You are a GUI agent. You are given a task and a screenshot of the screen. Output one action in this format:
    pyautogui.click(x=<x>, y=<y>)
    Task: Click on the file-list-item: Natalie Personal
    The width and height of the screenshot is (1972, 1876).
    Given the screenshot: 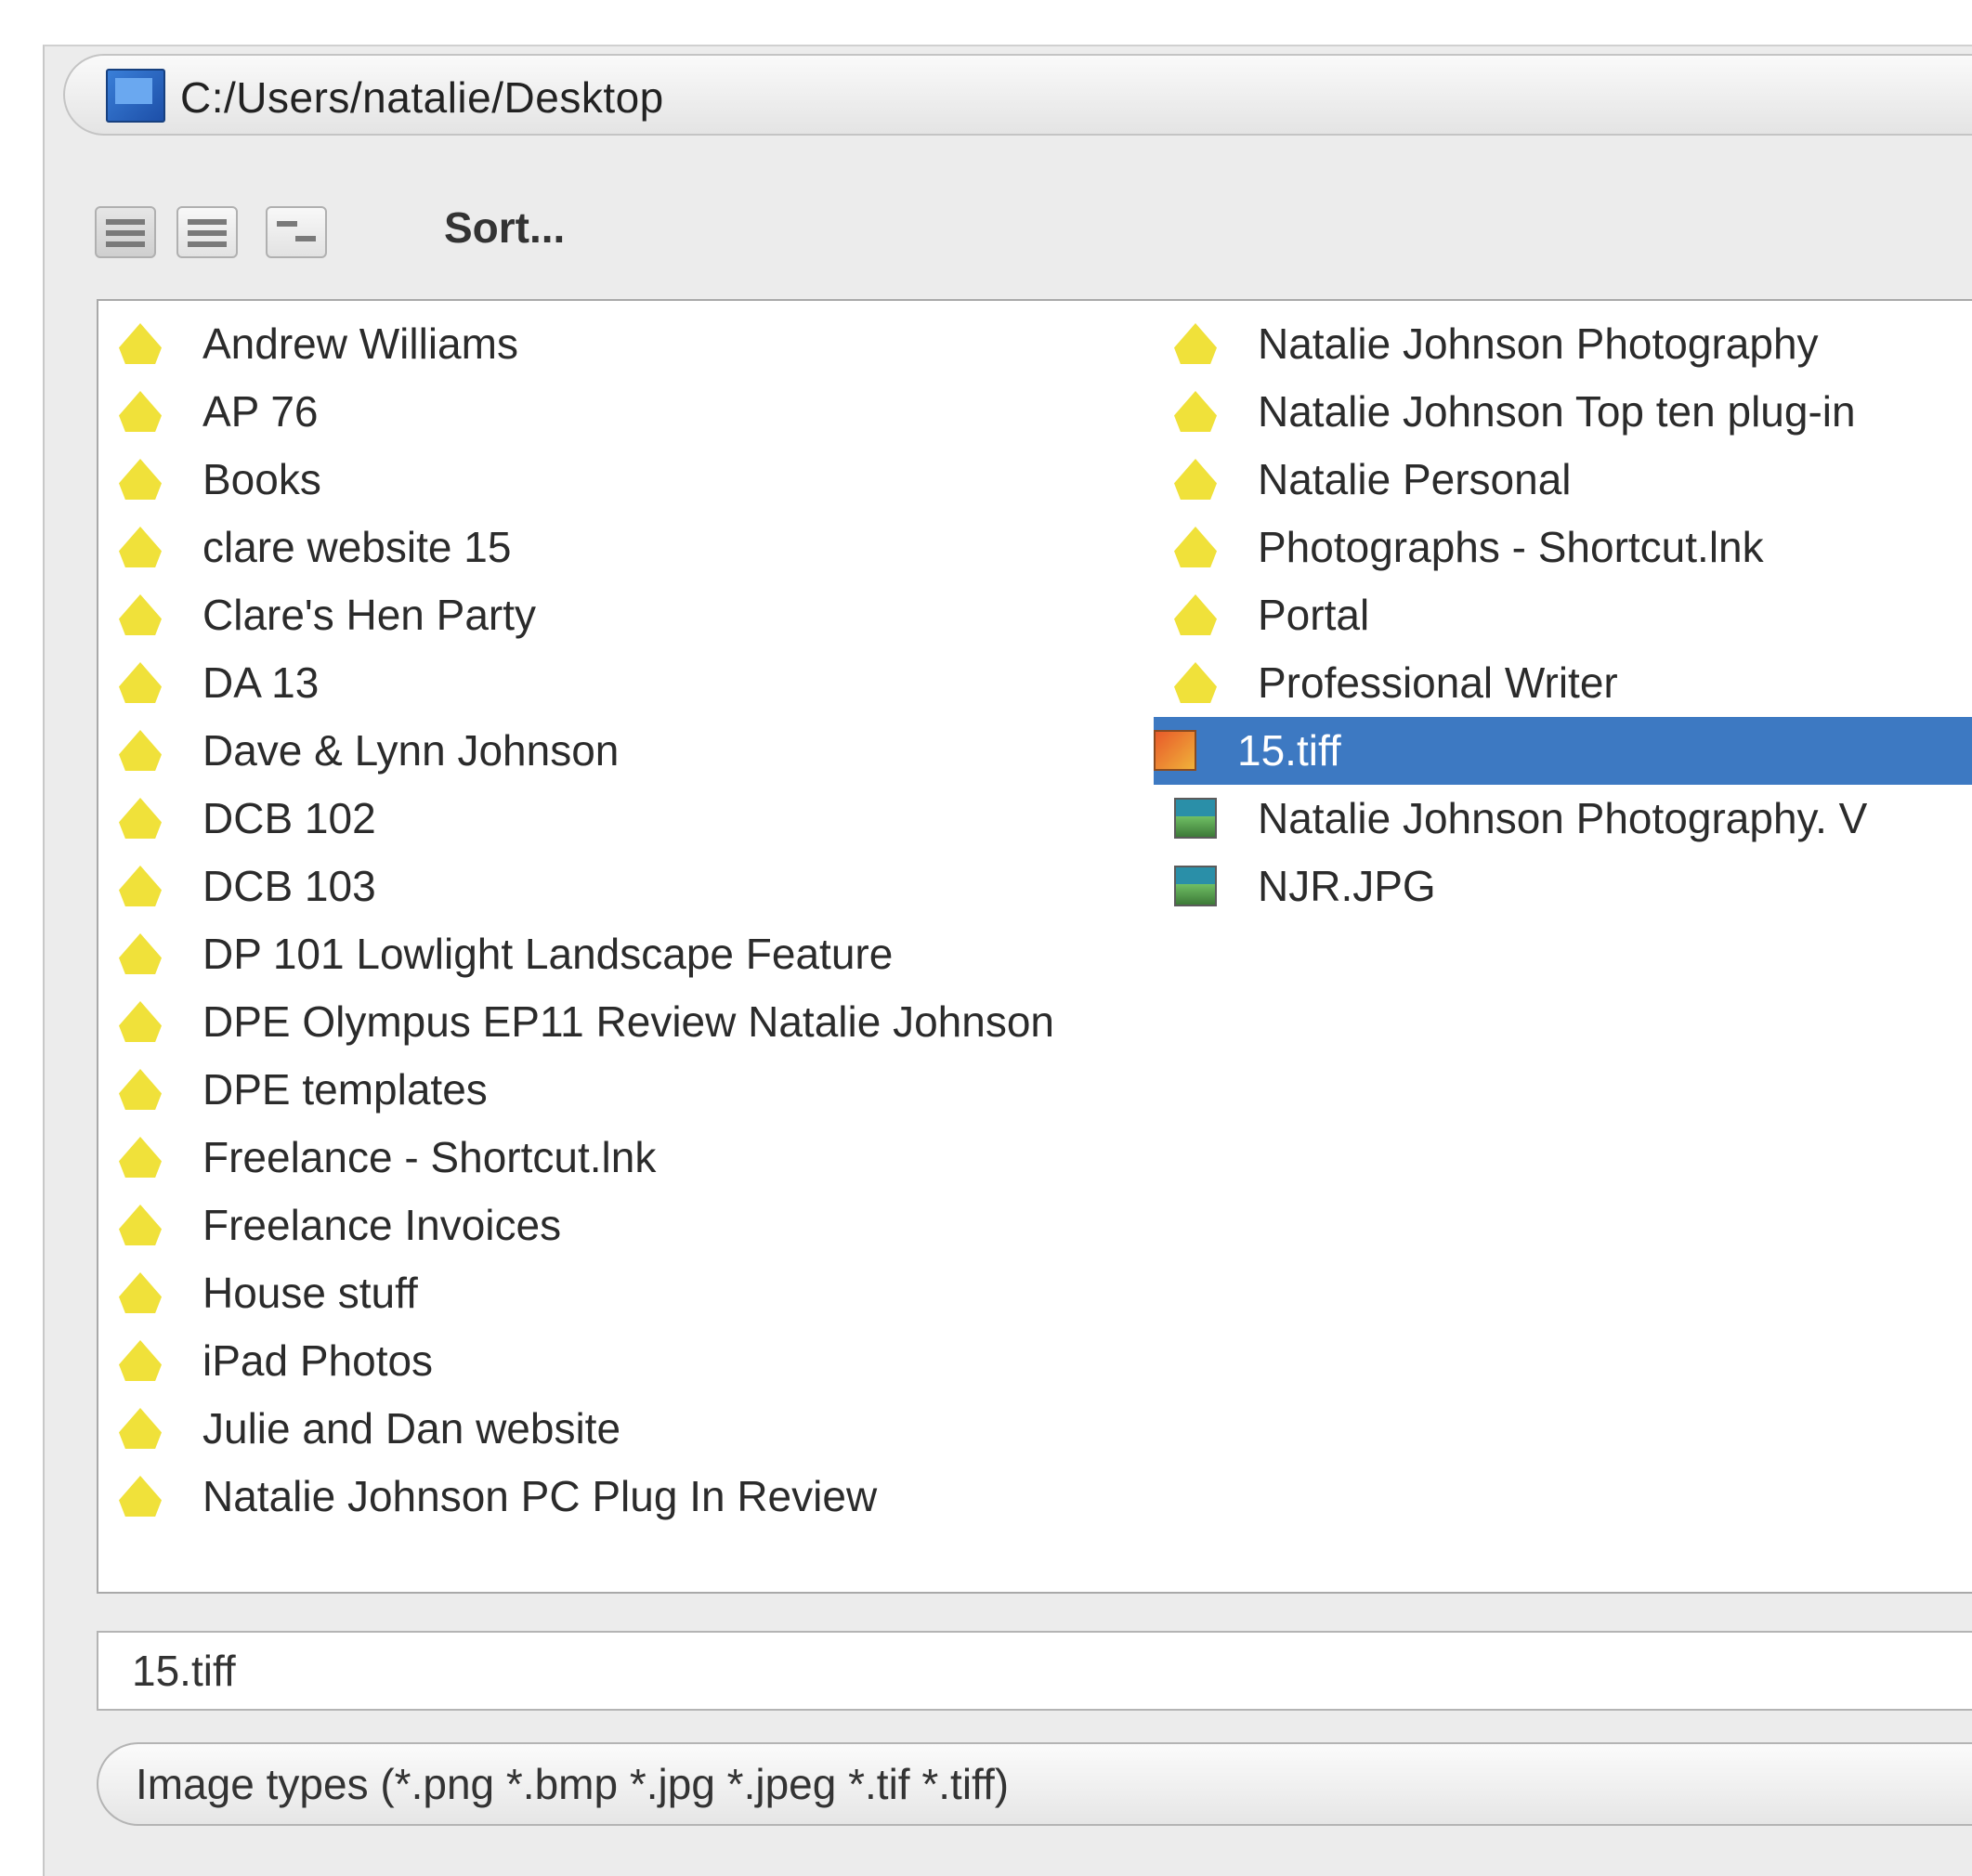 What is the action you would take?
    pyautogui.click(x=1573, y=480)
    